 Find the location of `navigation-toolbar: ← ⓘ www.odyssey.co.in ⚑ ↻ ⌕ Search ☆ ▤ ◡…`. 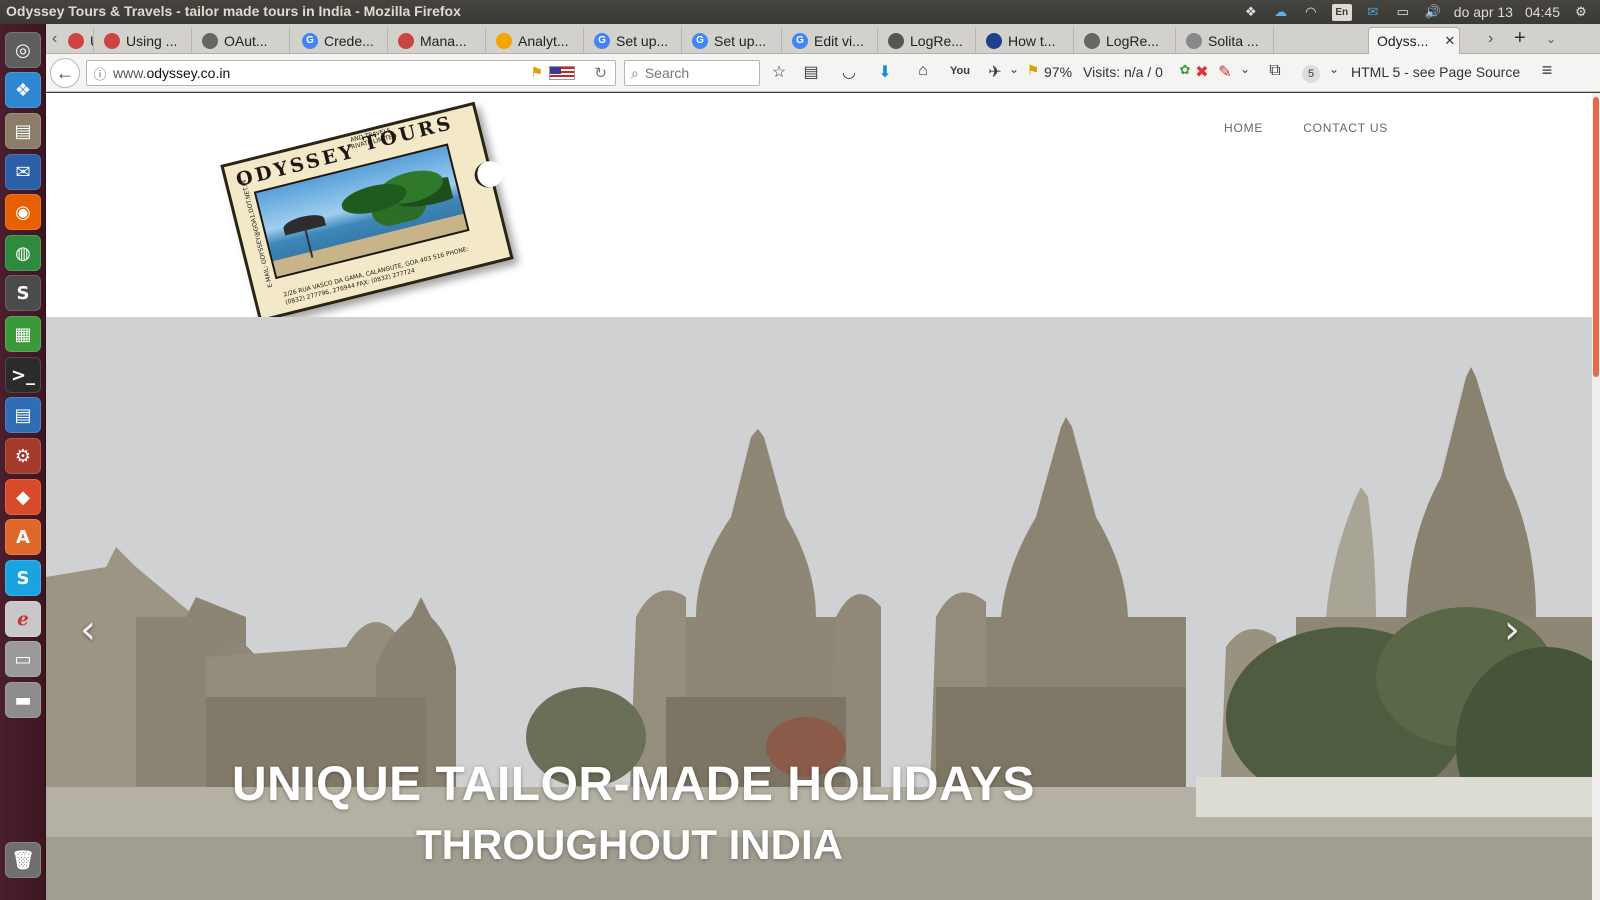

navigation-toolbar: ← ⓘ www.odyssey.co.in ⚑ ↻ ⌕ Search ☆ ▤ ◡… is located at coordinates (823, 73).